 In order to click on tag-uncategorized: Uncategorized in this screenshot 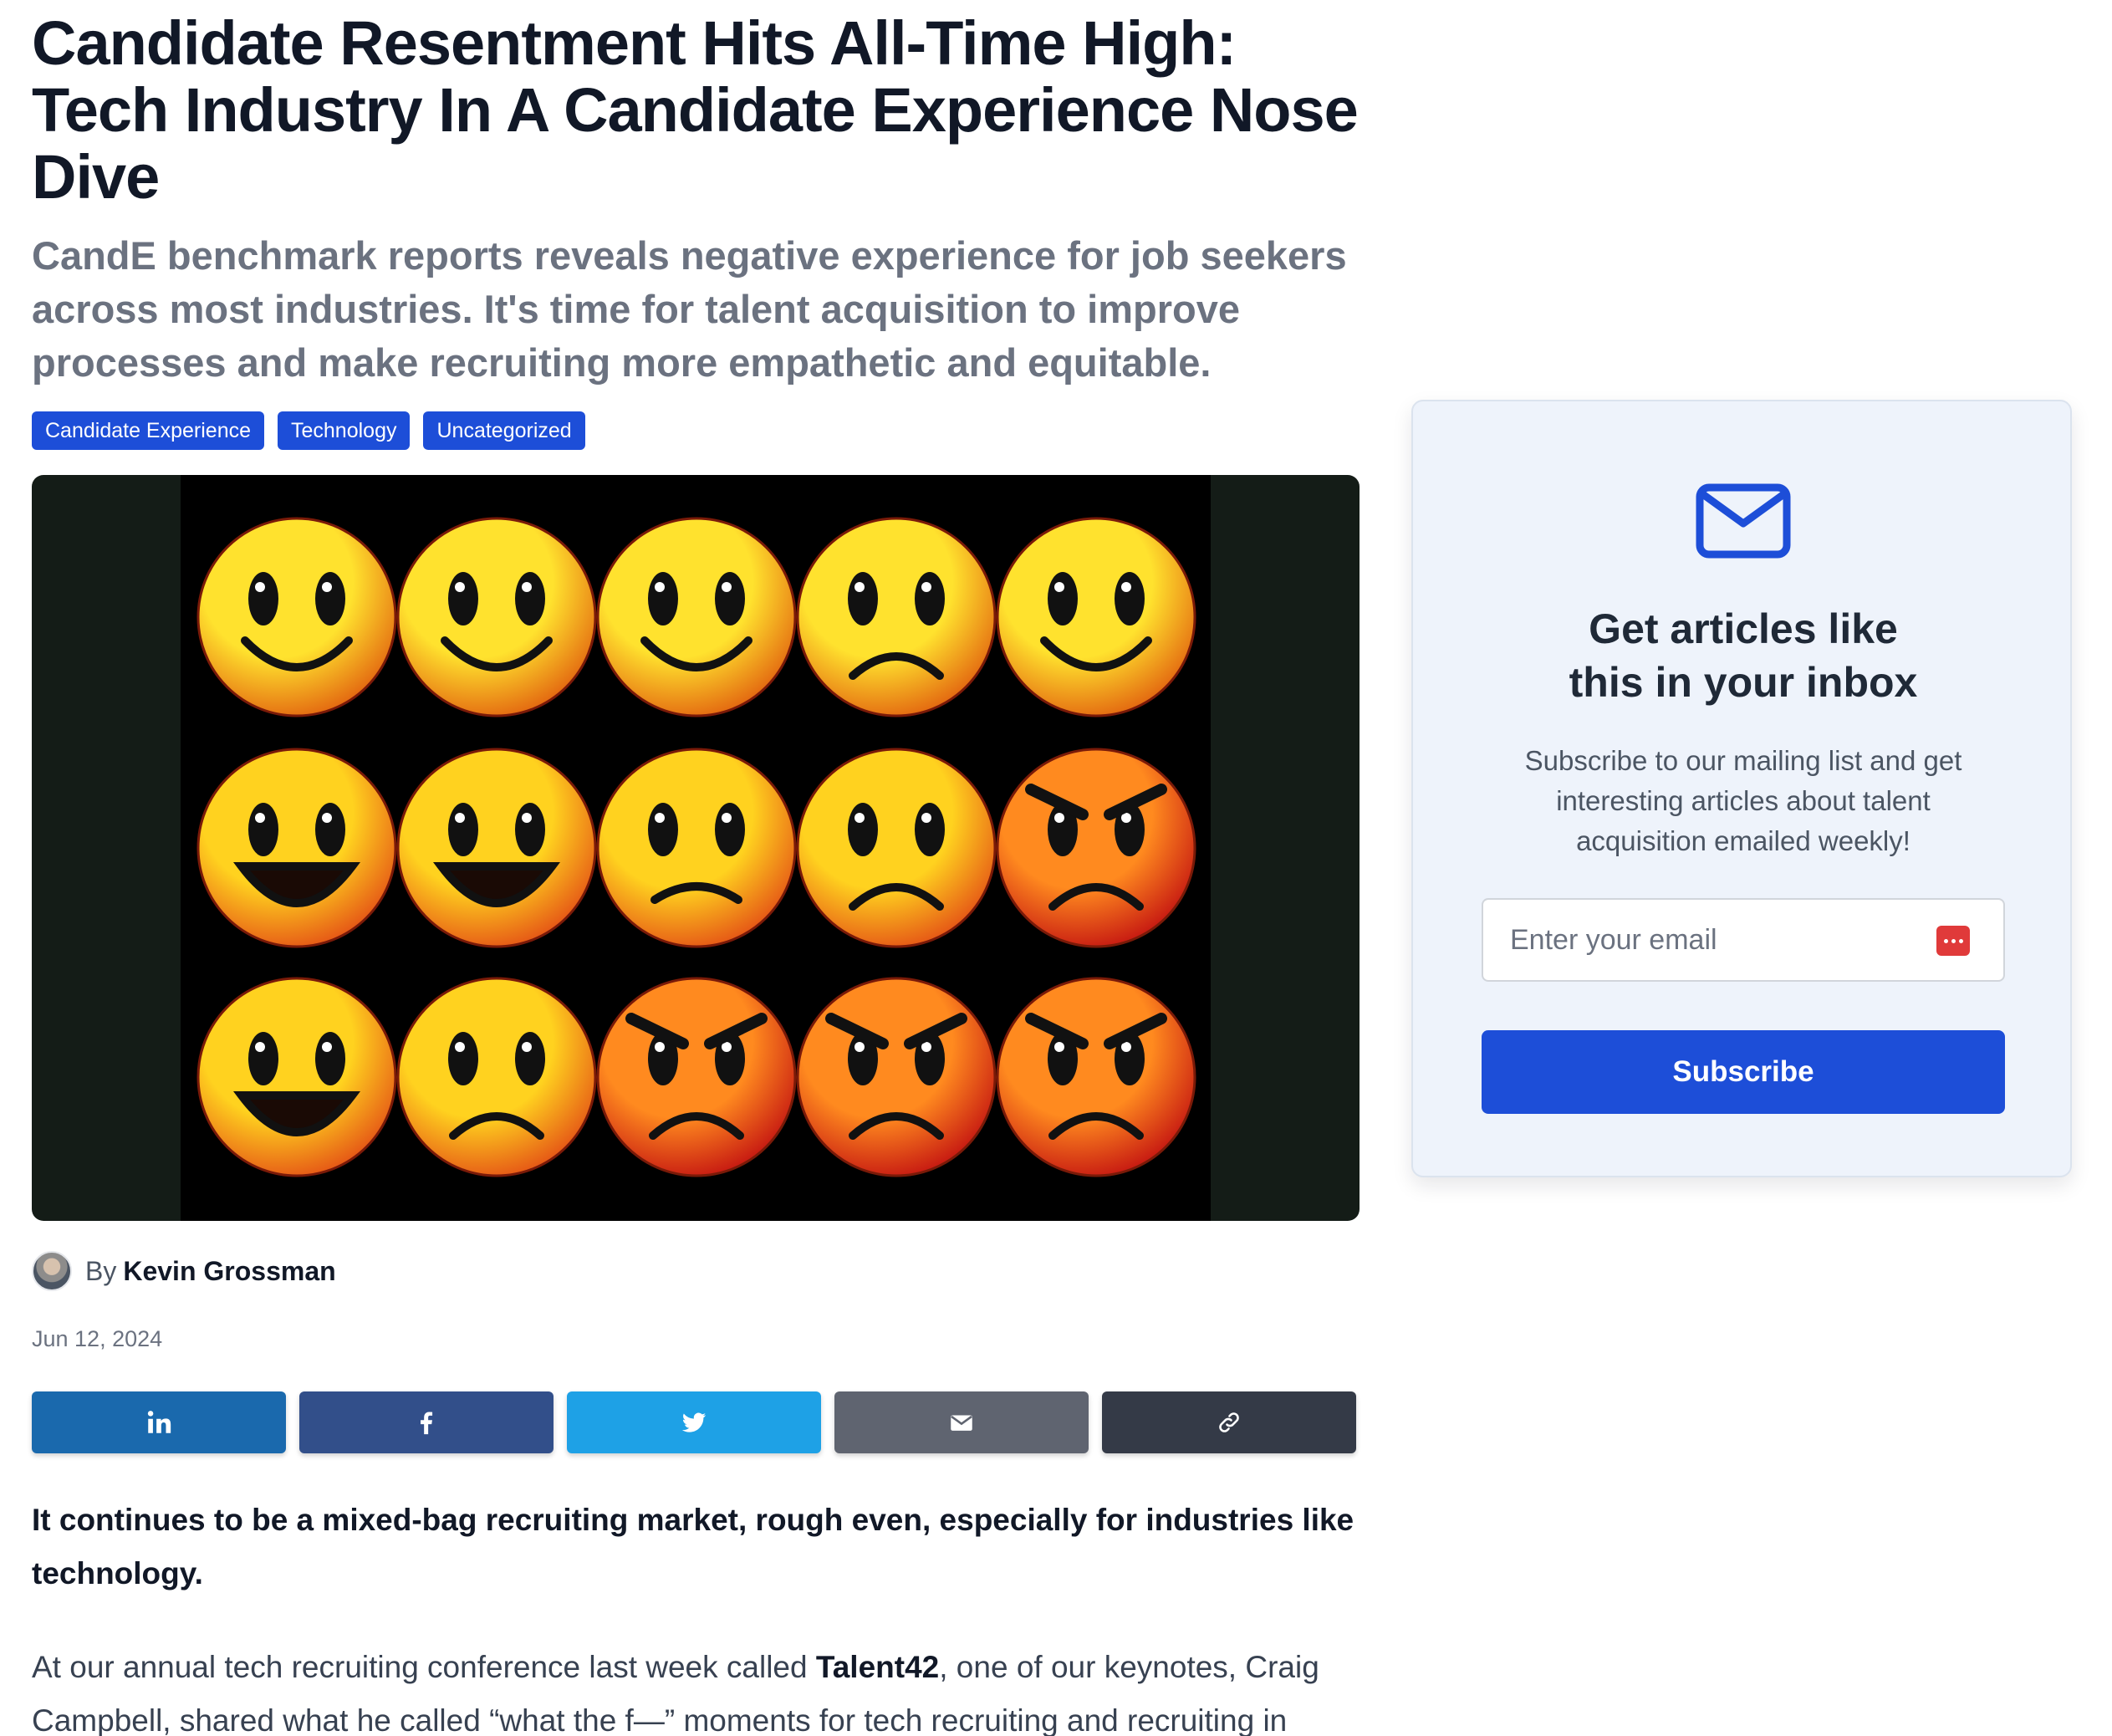, I will do `click(504, 430)`.